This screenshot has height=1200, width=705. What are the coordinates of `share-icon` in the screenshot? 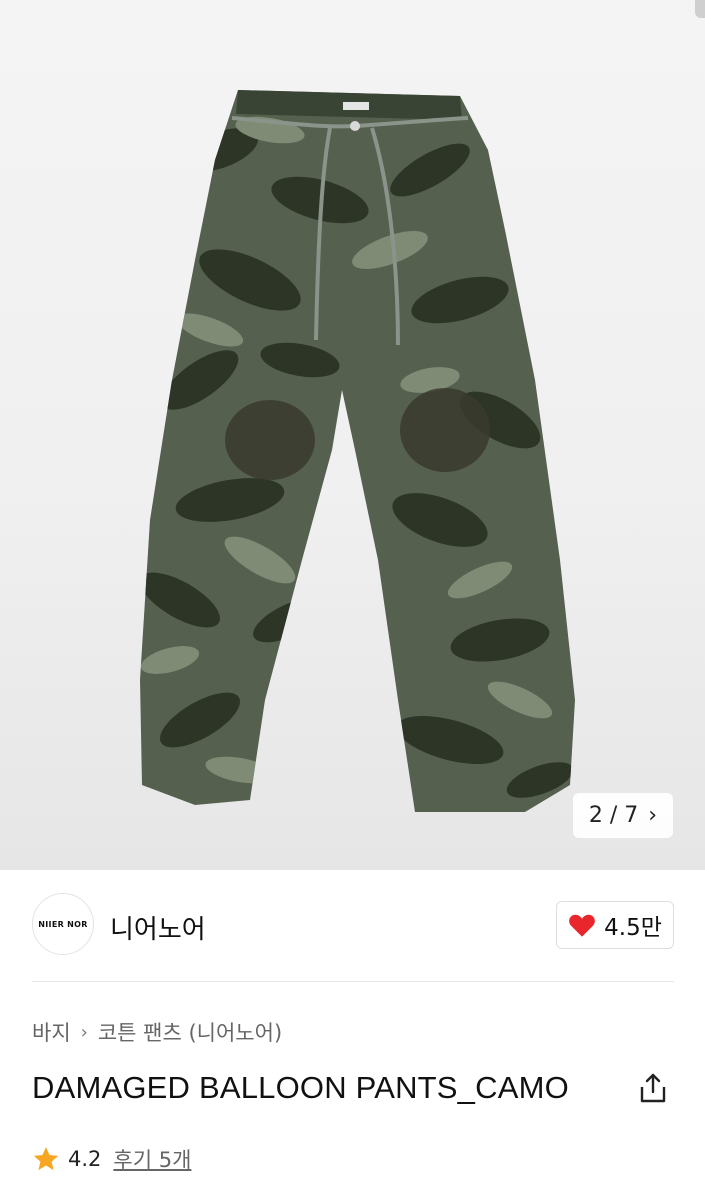 It's located at (653, 1088).